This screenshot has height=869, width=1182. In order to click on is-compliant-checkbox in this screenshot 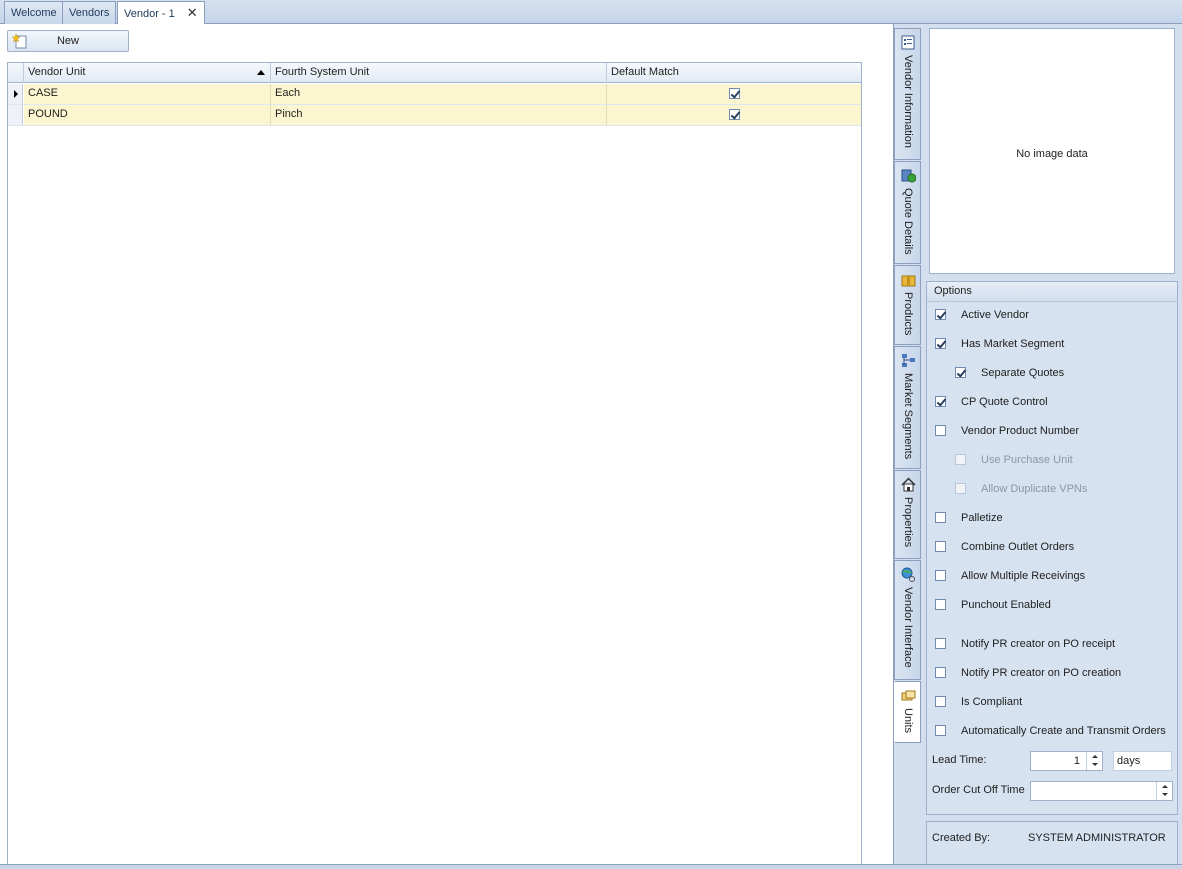, I will do `click(940, 701)`.